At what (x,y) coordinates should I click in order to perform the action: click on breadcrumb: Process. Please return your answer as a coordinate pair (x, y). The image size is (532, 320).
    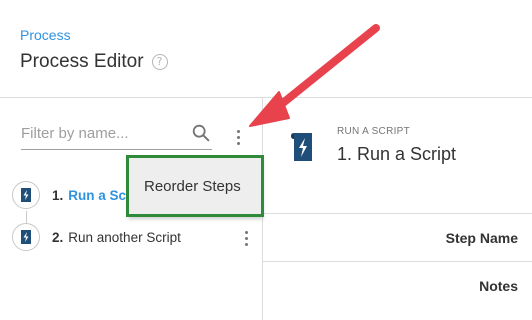
    Looking at the image, I should click on (45, 35).